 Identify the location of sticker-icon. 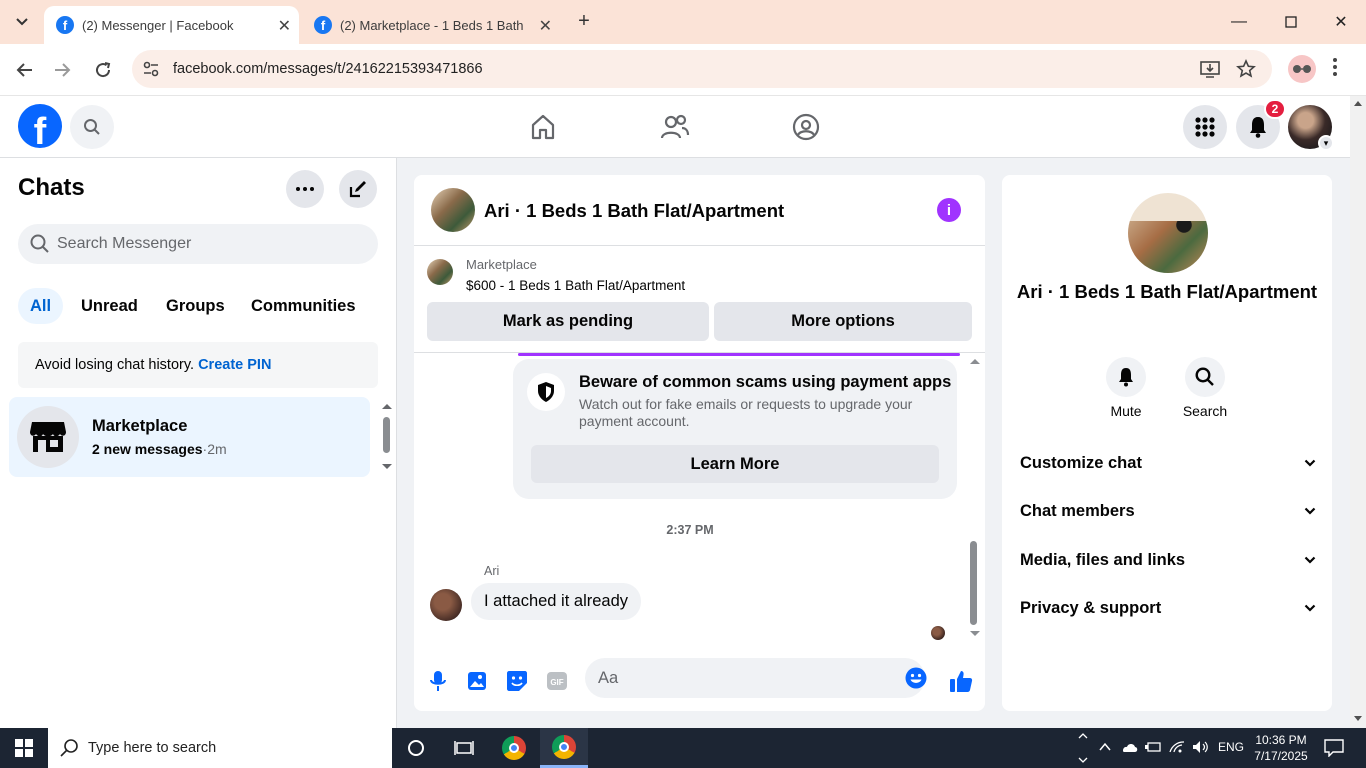
(517, 681).